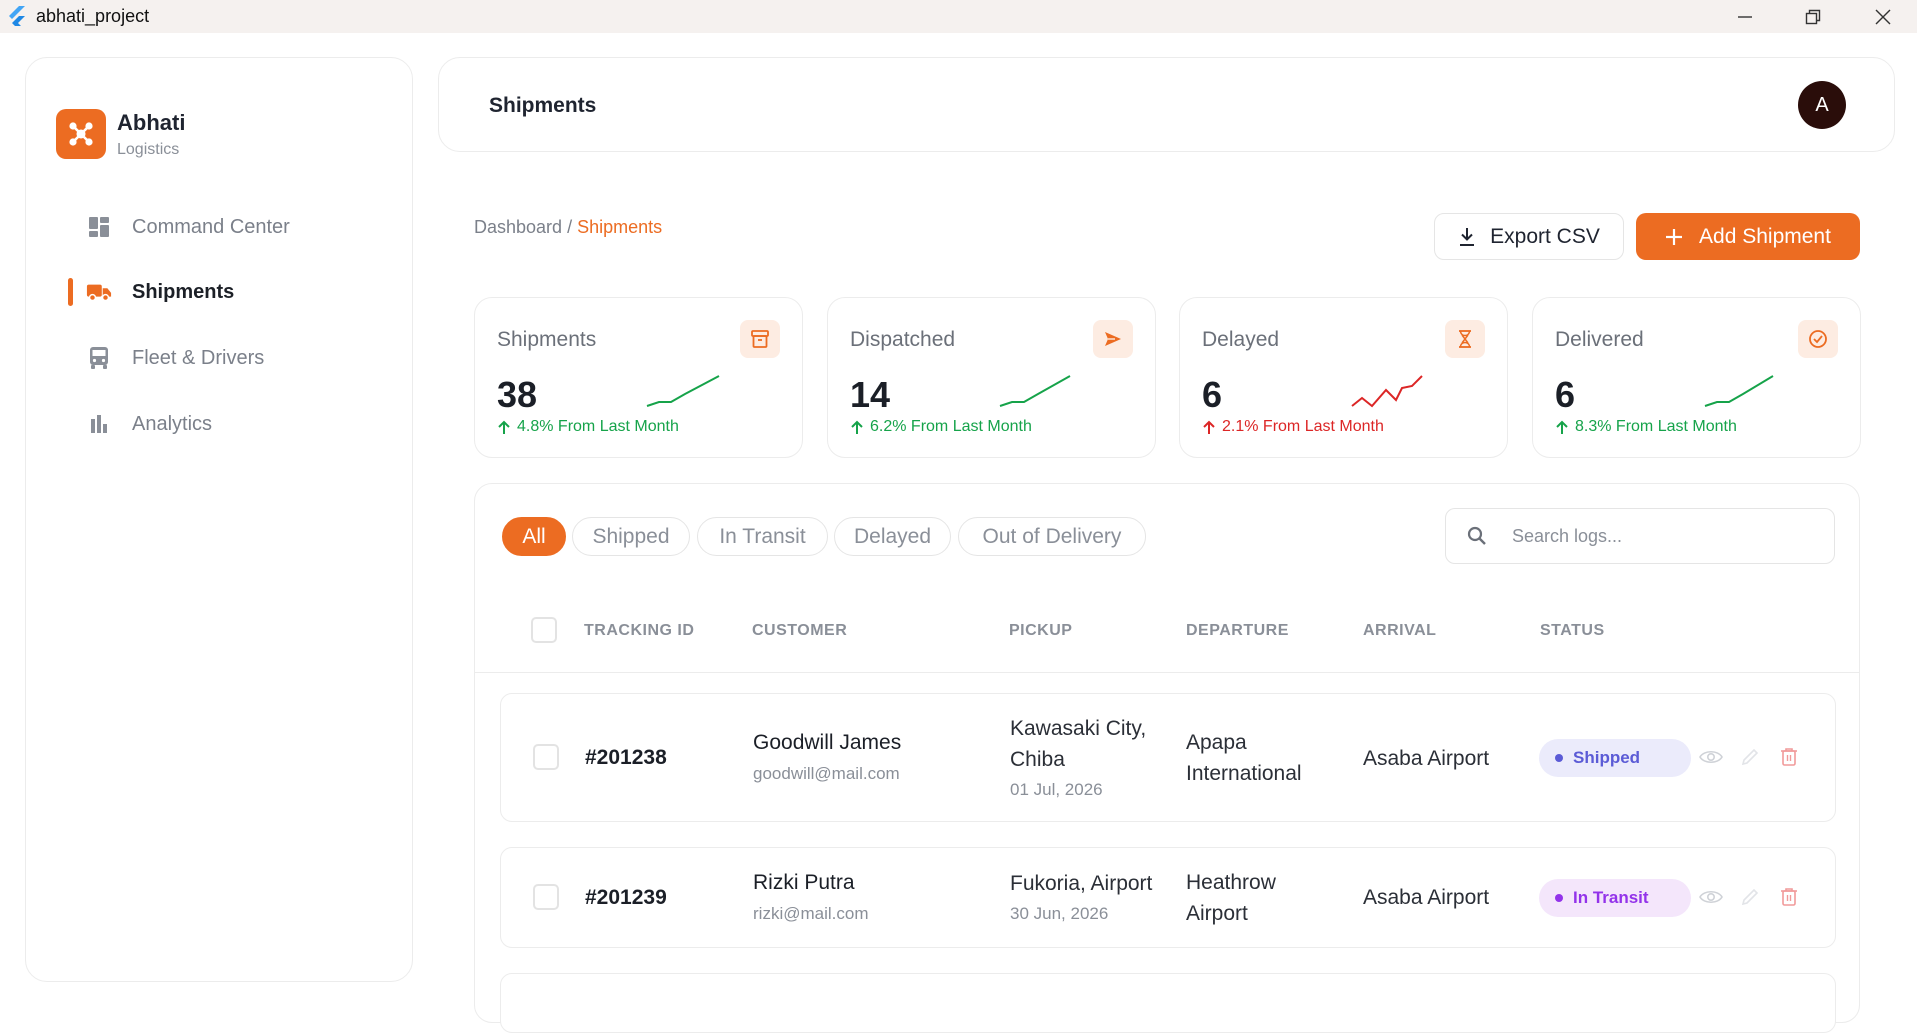 This screenshot has width=1917, height=1033. I want to click on breadcrumb-root: Dashboard, so click(518, 227).